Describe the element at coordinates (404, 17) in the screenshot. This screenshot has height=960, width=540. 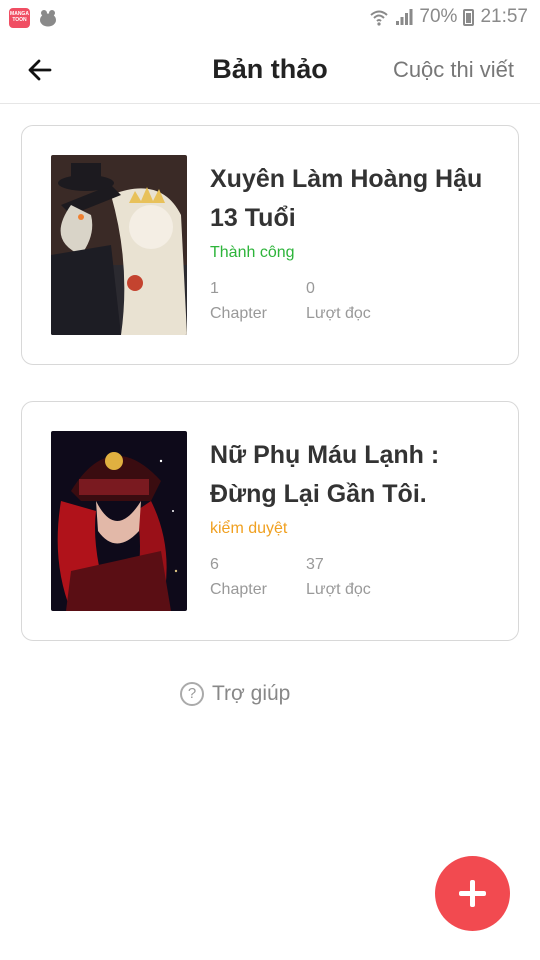
I see `cell-signal-icon` at that location.